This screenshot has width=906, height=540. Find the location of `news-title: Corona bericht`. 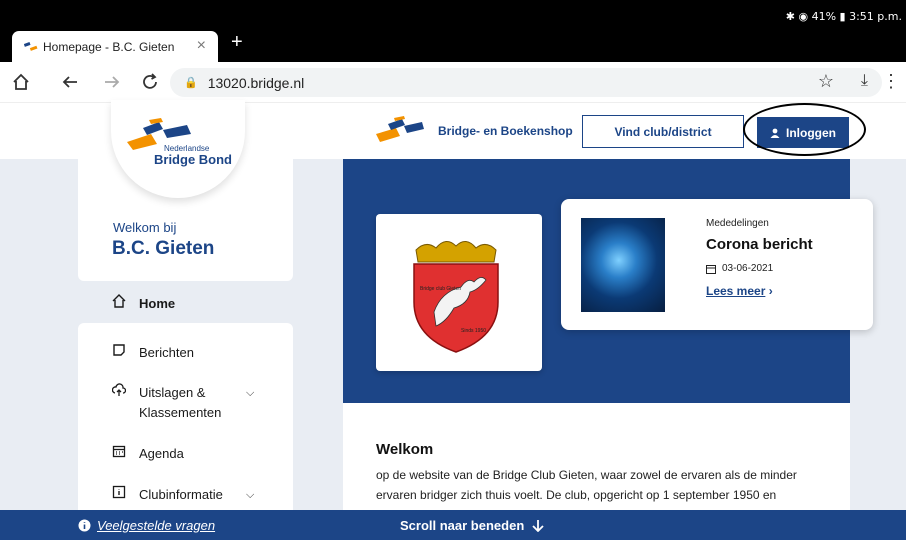

news-title: Corona bericht is located at coordinates (759, 244).